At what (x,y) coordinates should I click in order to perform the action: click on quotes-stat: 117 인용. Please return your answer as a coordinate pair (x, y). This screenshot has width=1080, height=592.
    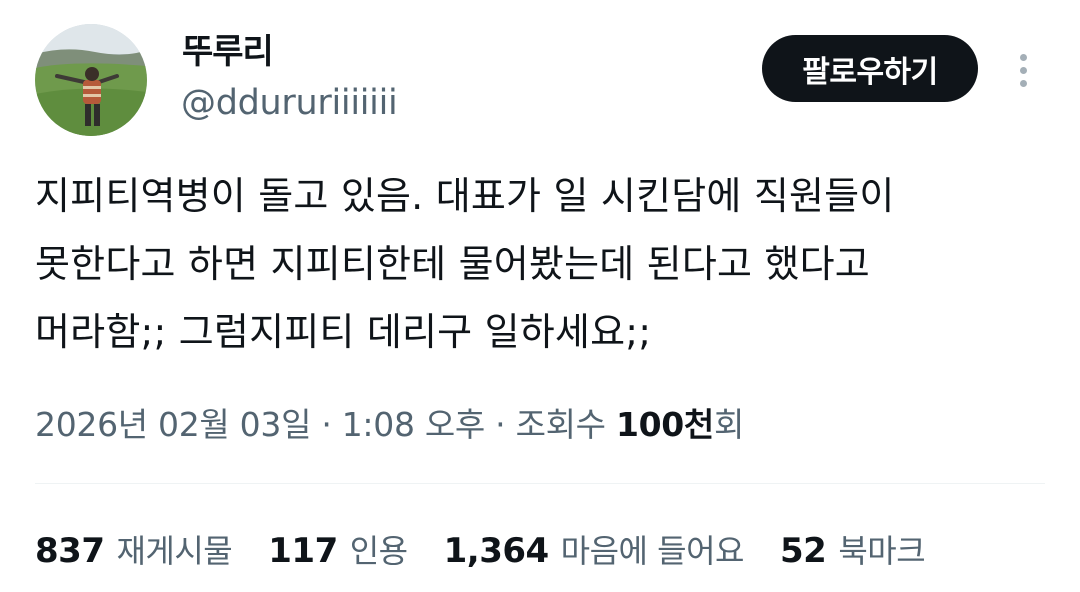
    Looking at the image, I should click on (338, 549).